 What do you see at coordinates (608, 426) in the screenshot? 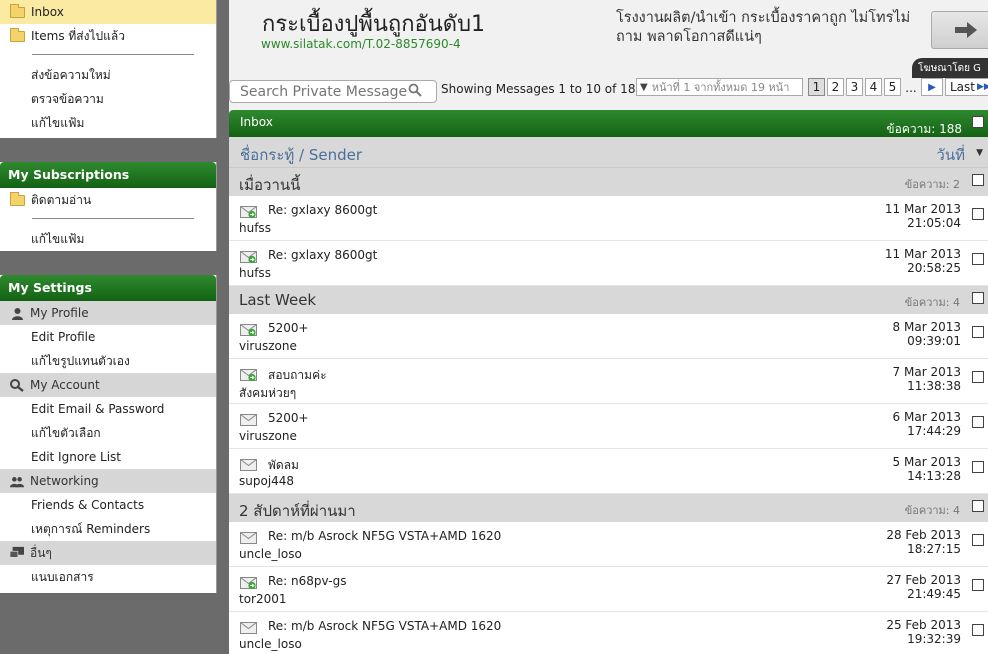
I see `message-row: 5200+ viruszone 6 Mar 2013 17:44:29` at bounding box center [608, 426].